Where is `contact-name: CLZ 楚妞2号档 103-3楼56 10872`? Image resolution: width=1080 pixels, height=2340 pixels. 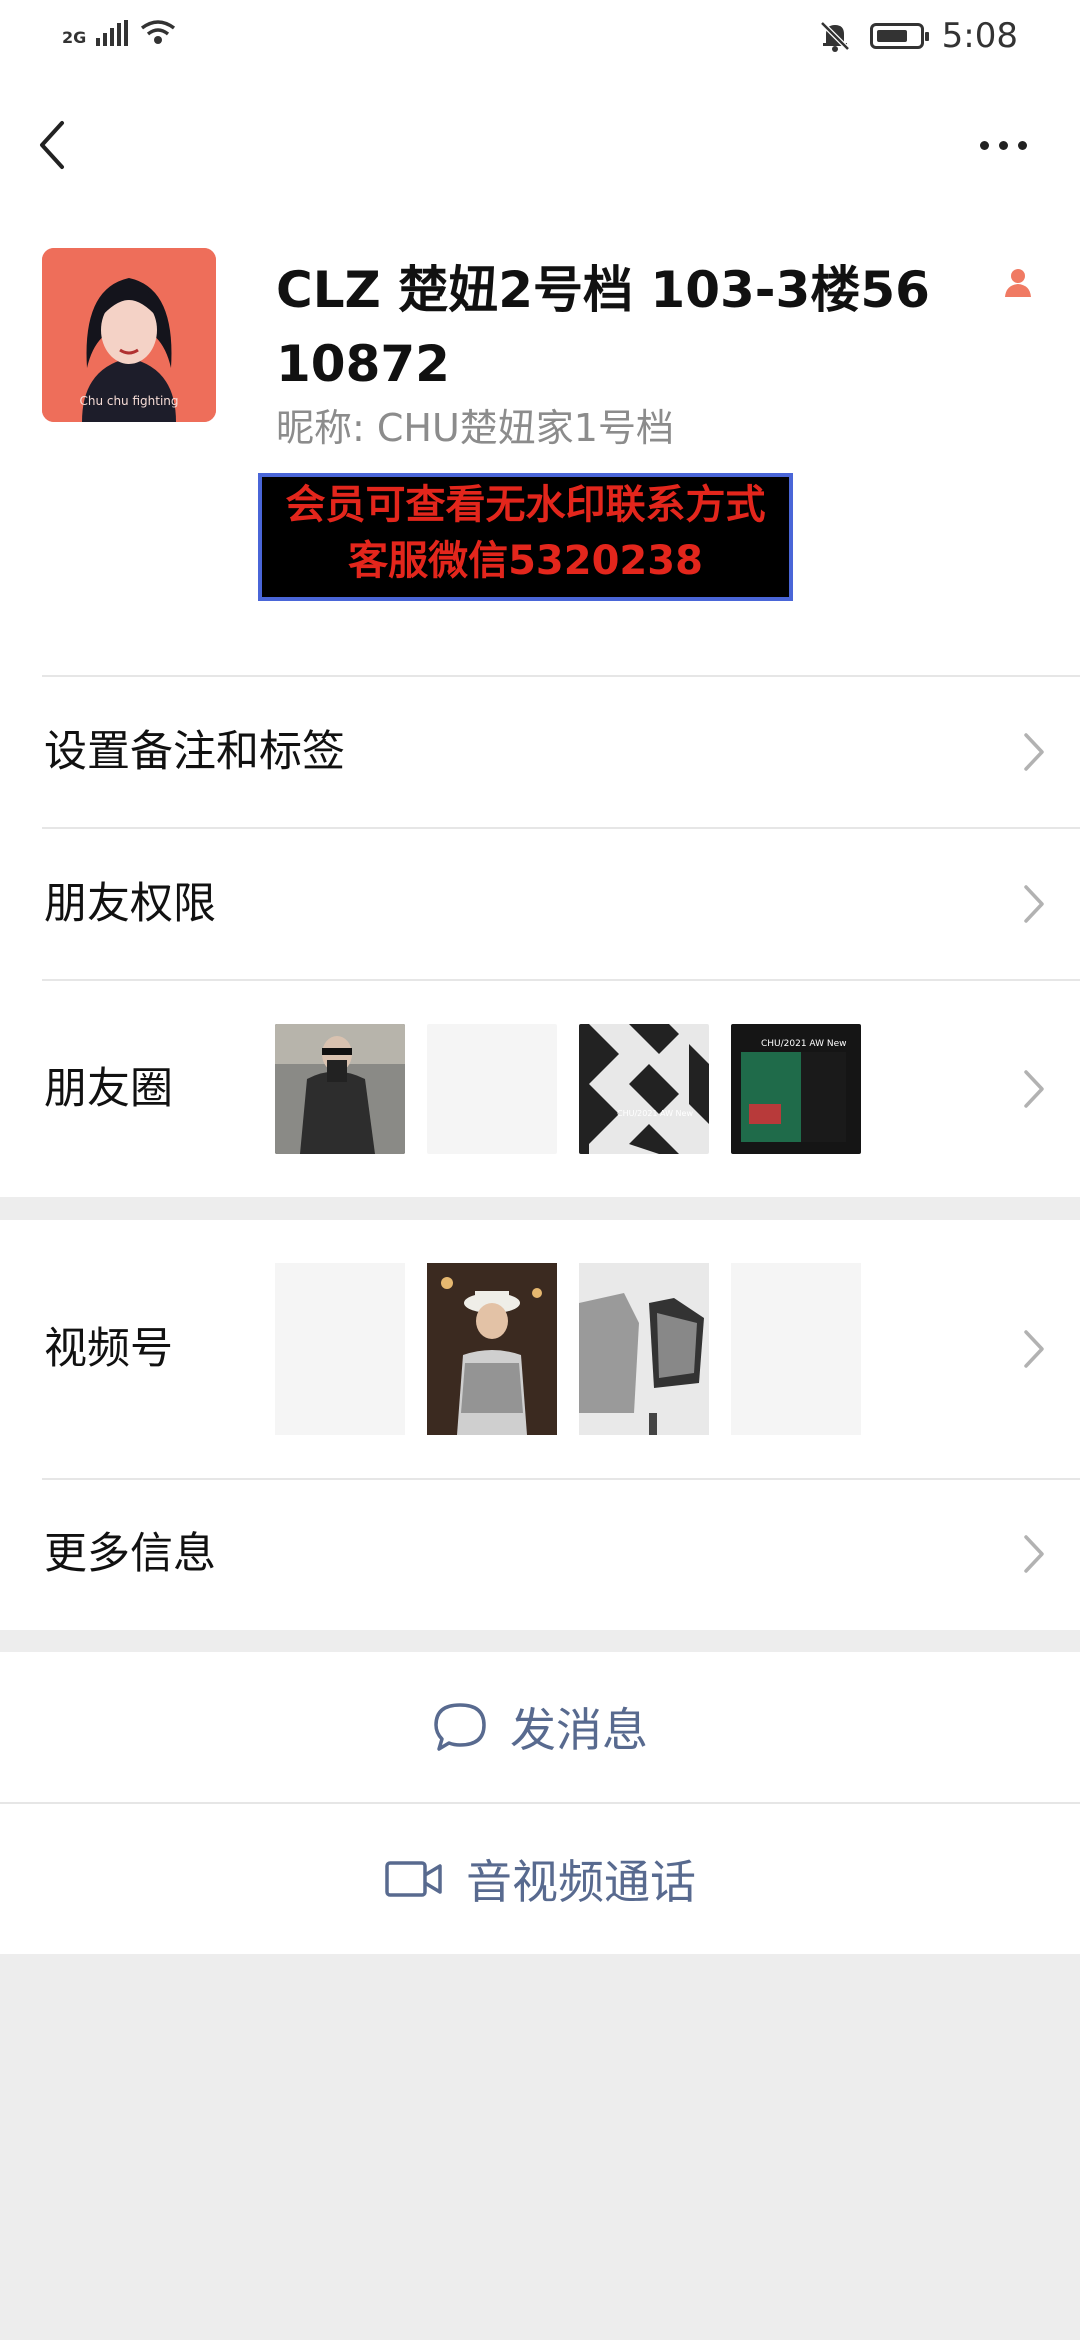
contact-name: CLZ 楚妞2号档 103-3楼56 10872 is located at coordinates (603, 327).